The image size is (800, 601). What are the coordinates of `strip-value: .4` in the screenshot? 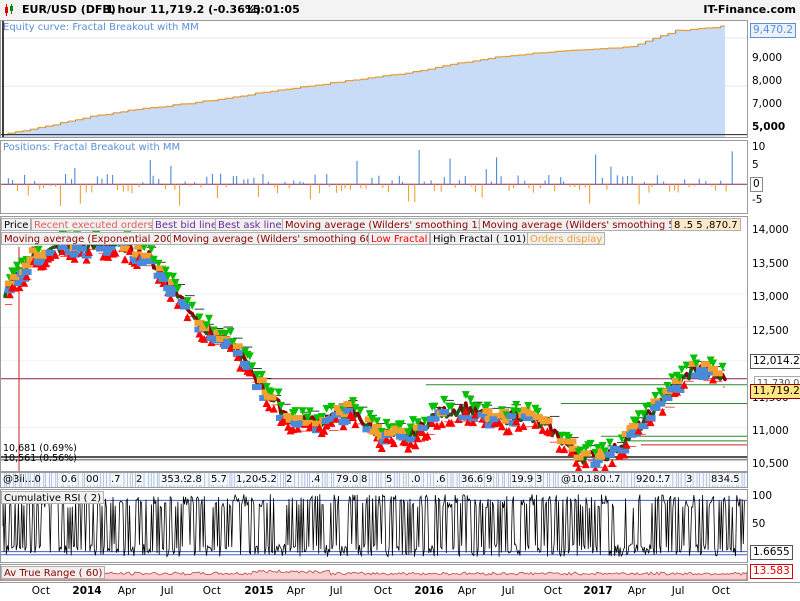 It's located at (316, 479).